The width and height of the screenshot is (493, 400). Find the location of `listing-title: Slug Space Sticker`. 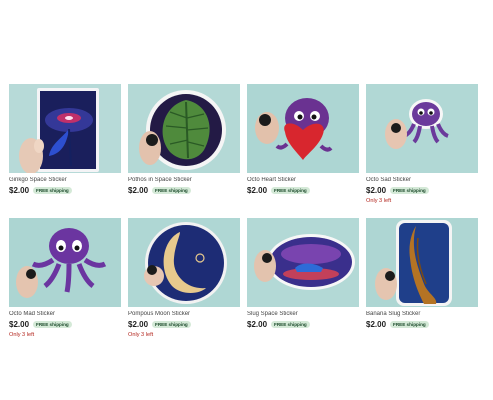

listing-title: Slug Space Sticker is located at coordinates (303, 314).